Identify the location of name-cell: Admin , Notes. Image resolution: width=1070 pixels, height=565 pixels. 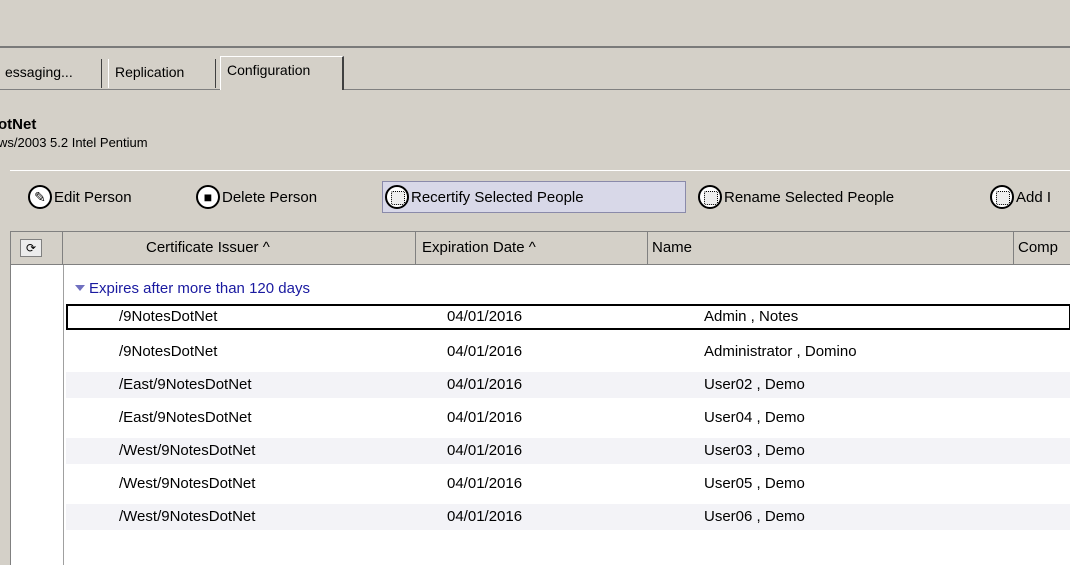
(751, 316).